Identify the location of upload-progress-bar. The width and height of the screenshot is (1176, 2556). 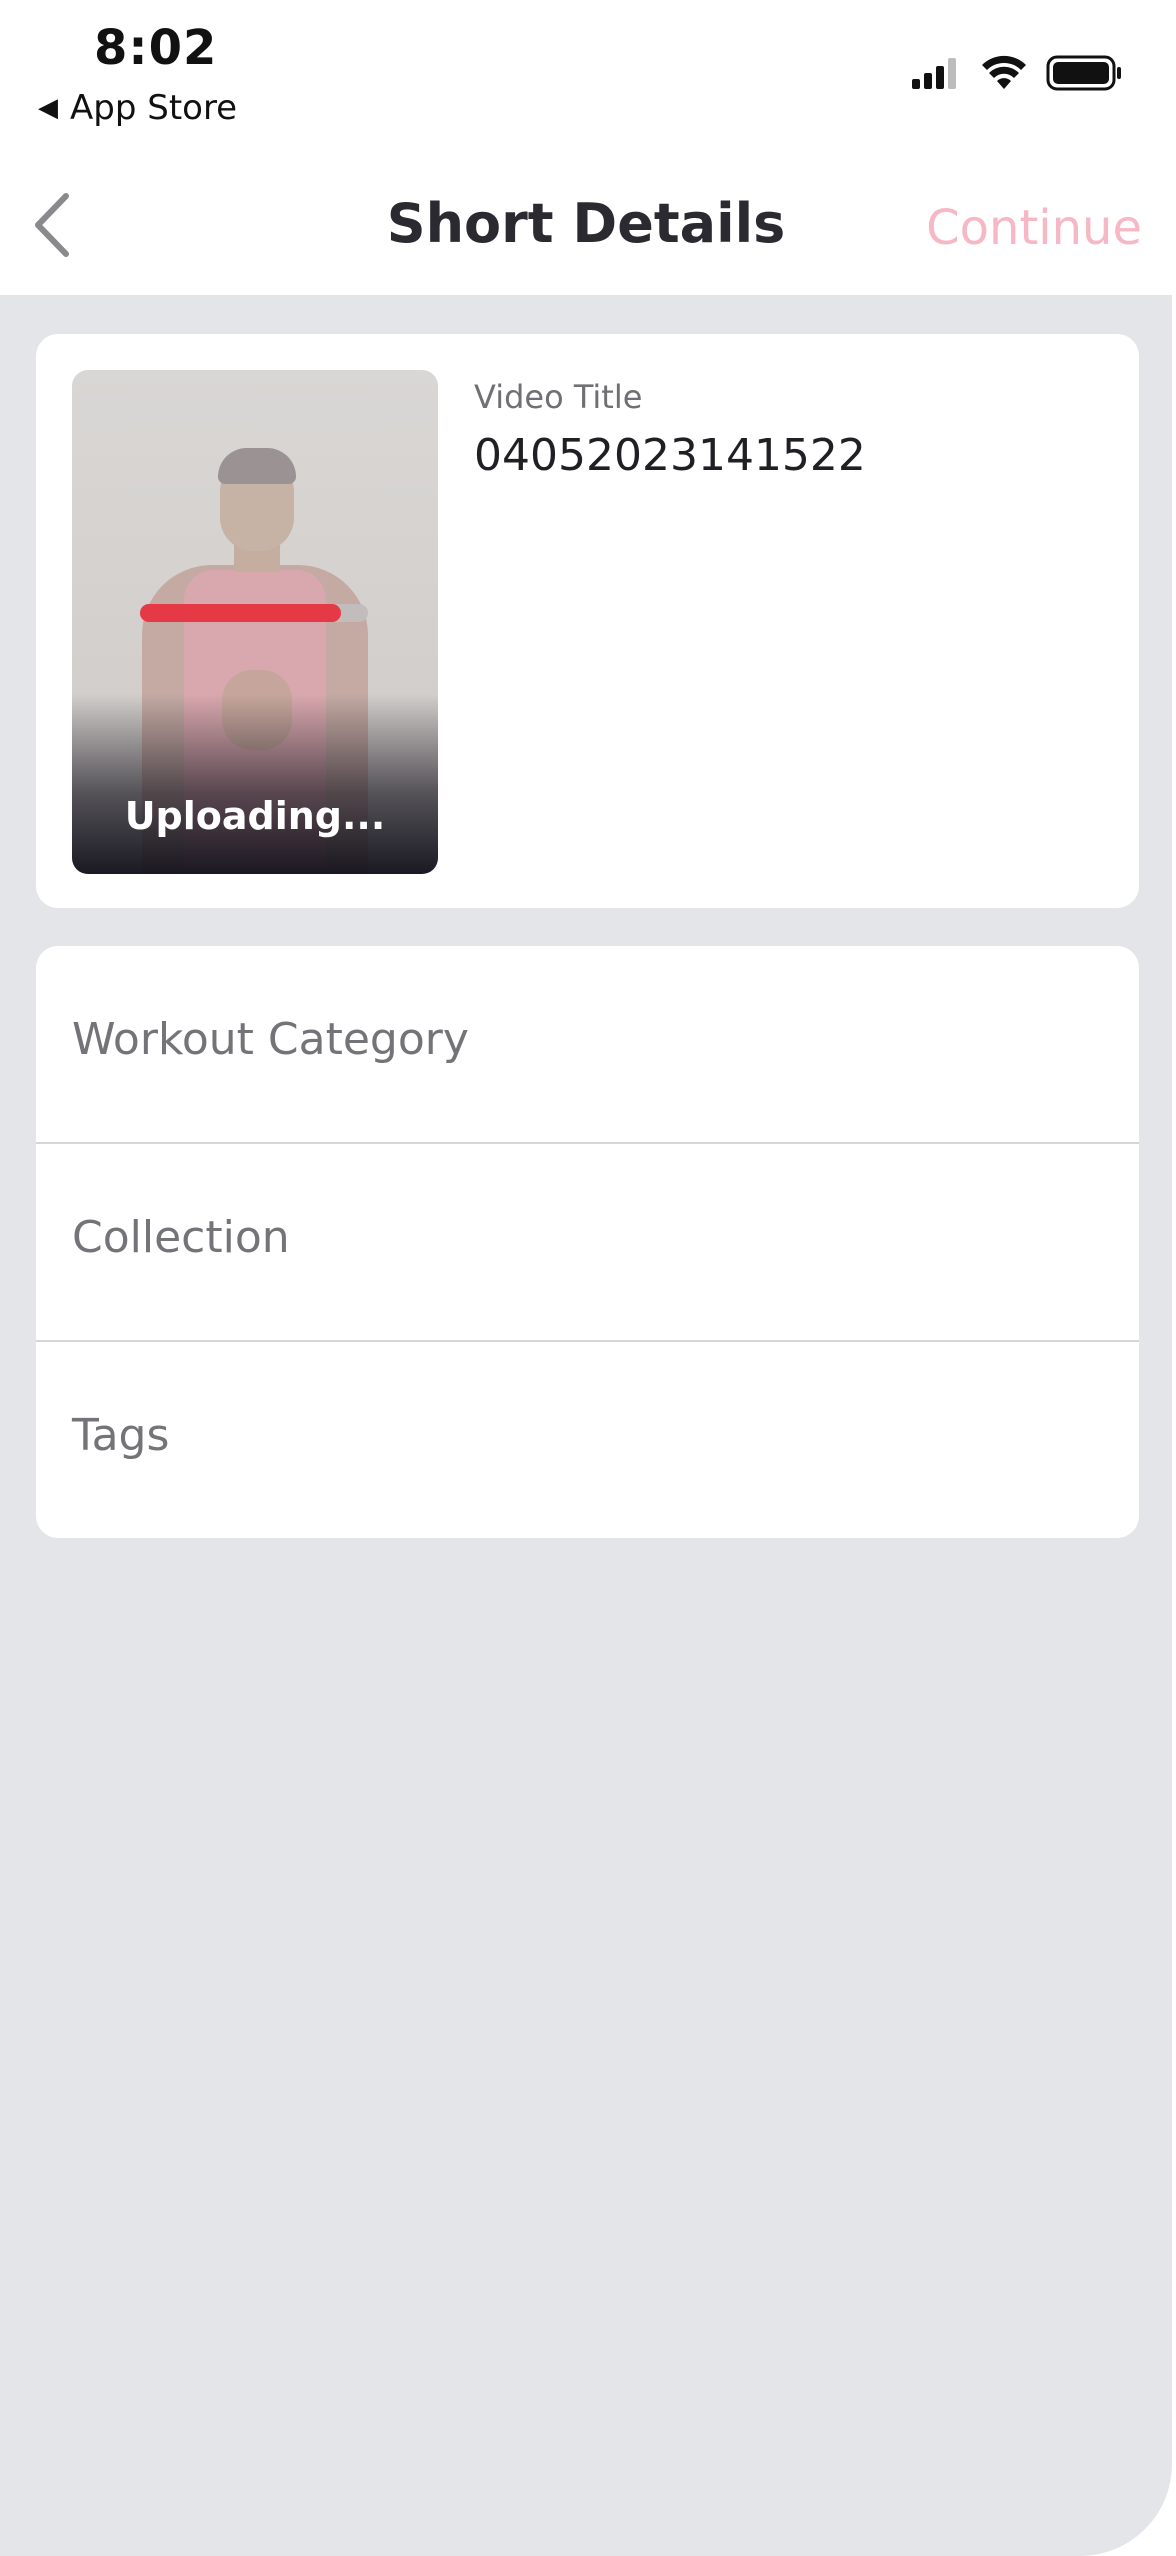
(254, 613).